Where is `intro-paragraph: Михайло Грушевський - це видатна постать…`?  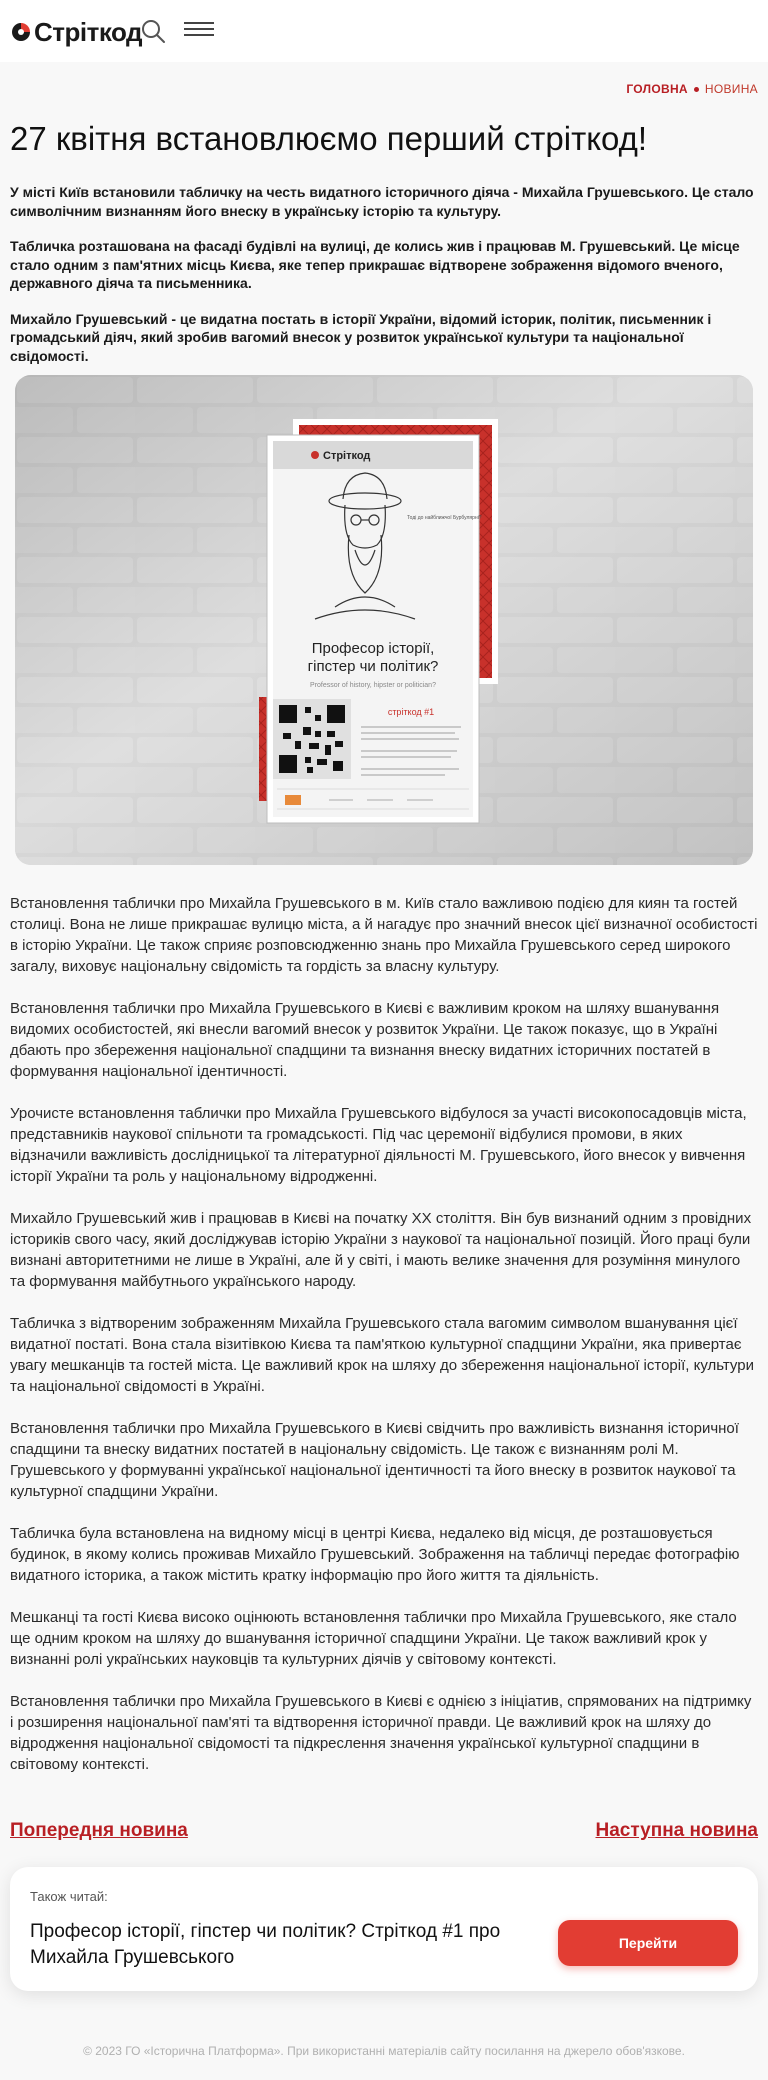 intro-paragraph: Михайло Грушевський - це видатна постать… is located at coordinates (361, 337).